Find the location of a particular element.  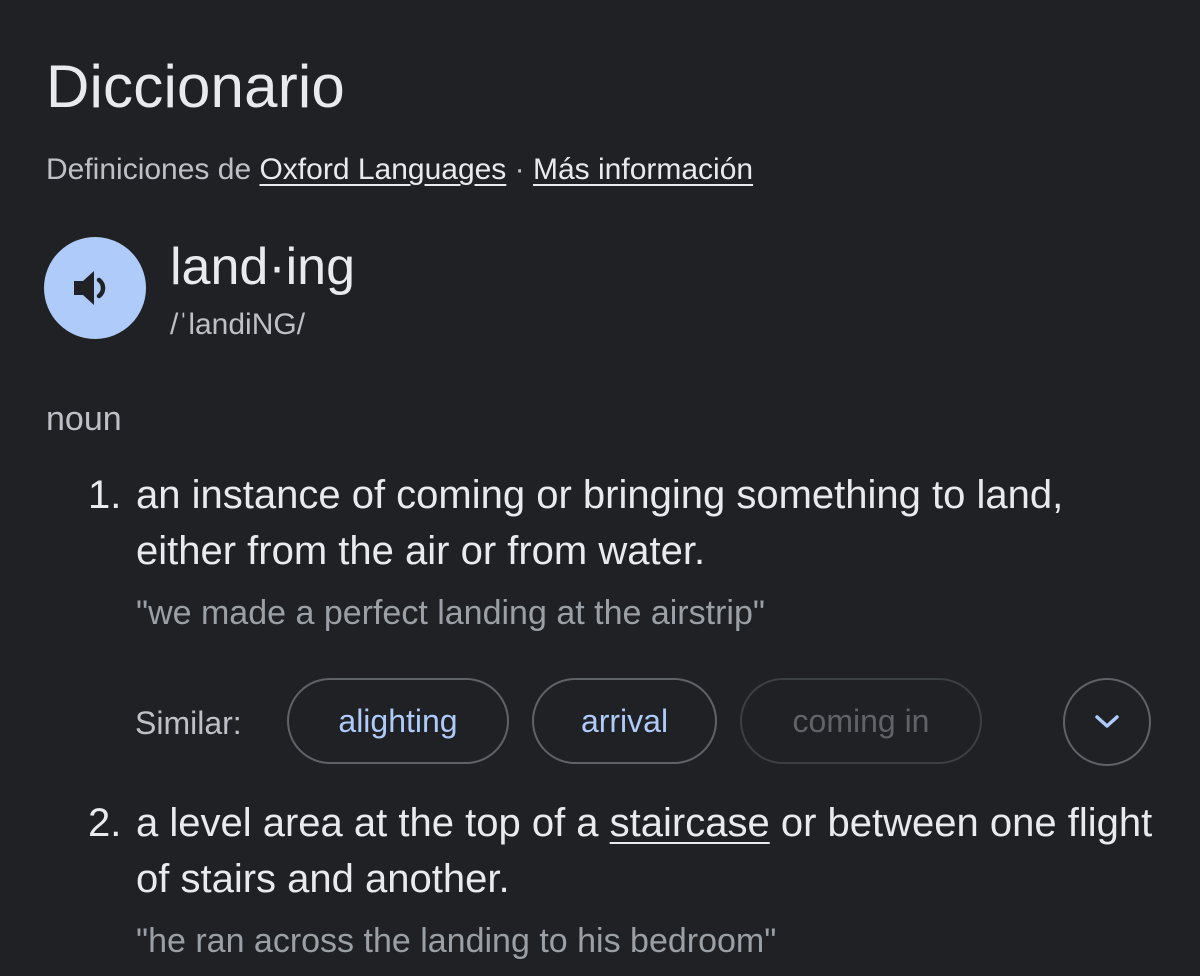

part-of-speech: noun is located at coordinates (84, 419).